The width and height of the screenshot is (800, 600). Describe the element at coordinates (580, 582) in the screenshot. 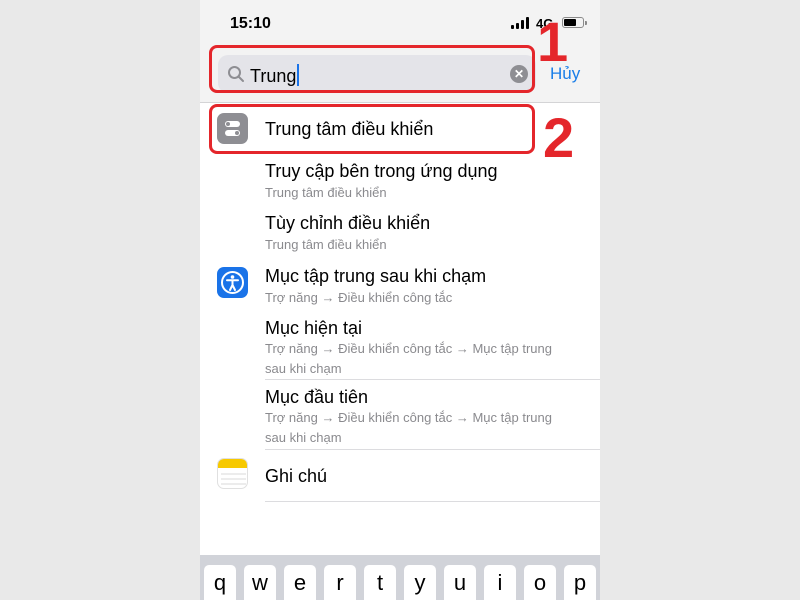

I see `key-p: p` at that location.